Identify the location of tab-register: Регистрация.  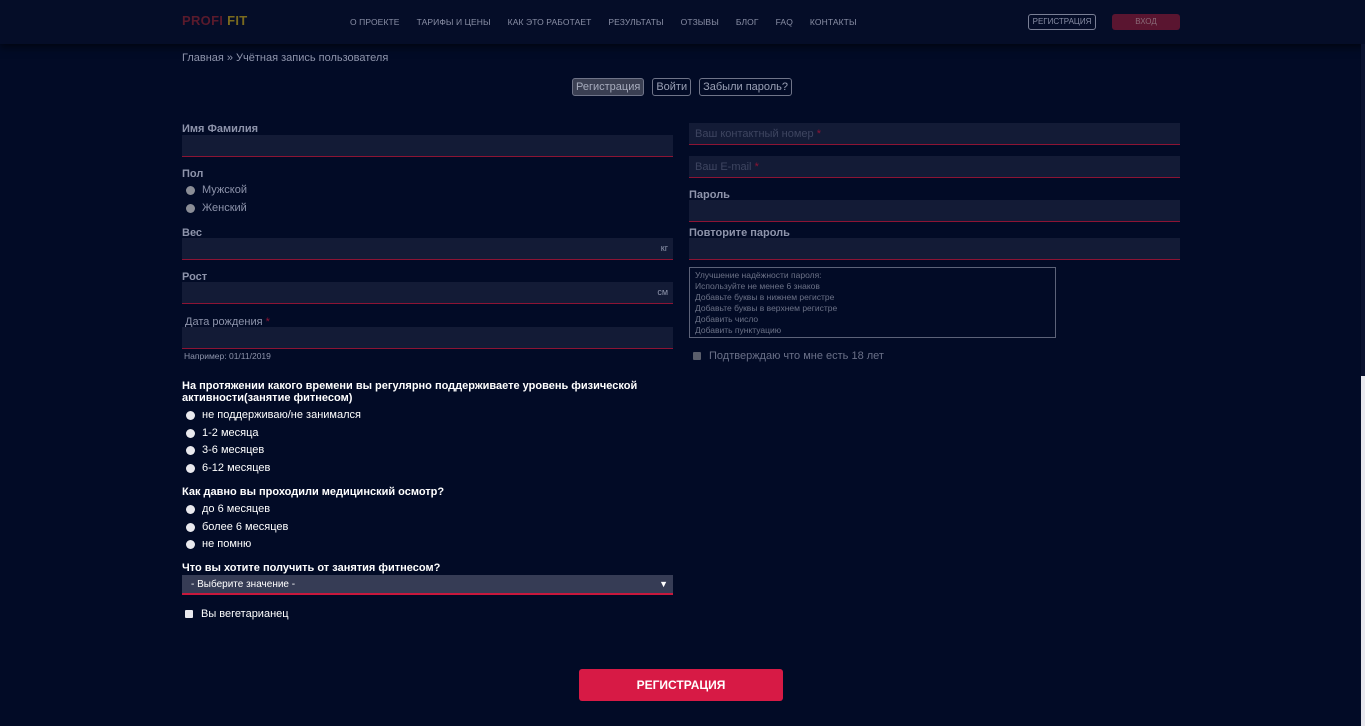
(608, 87).